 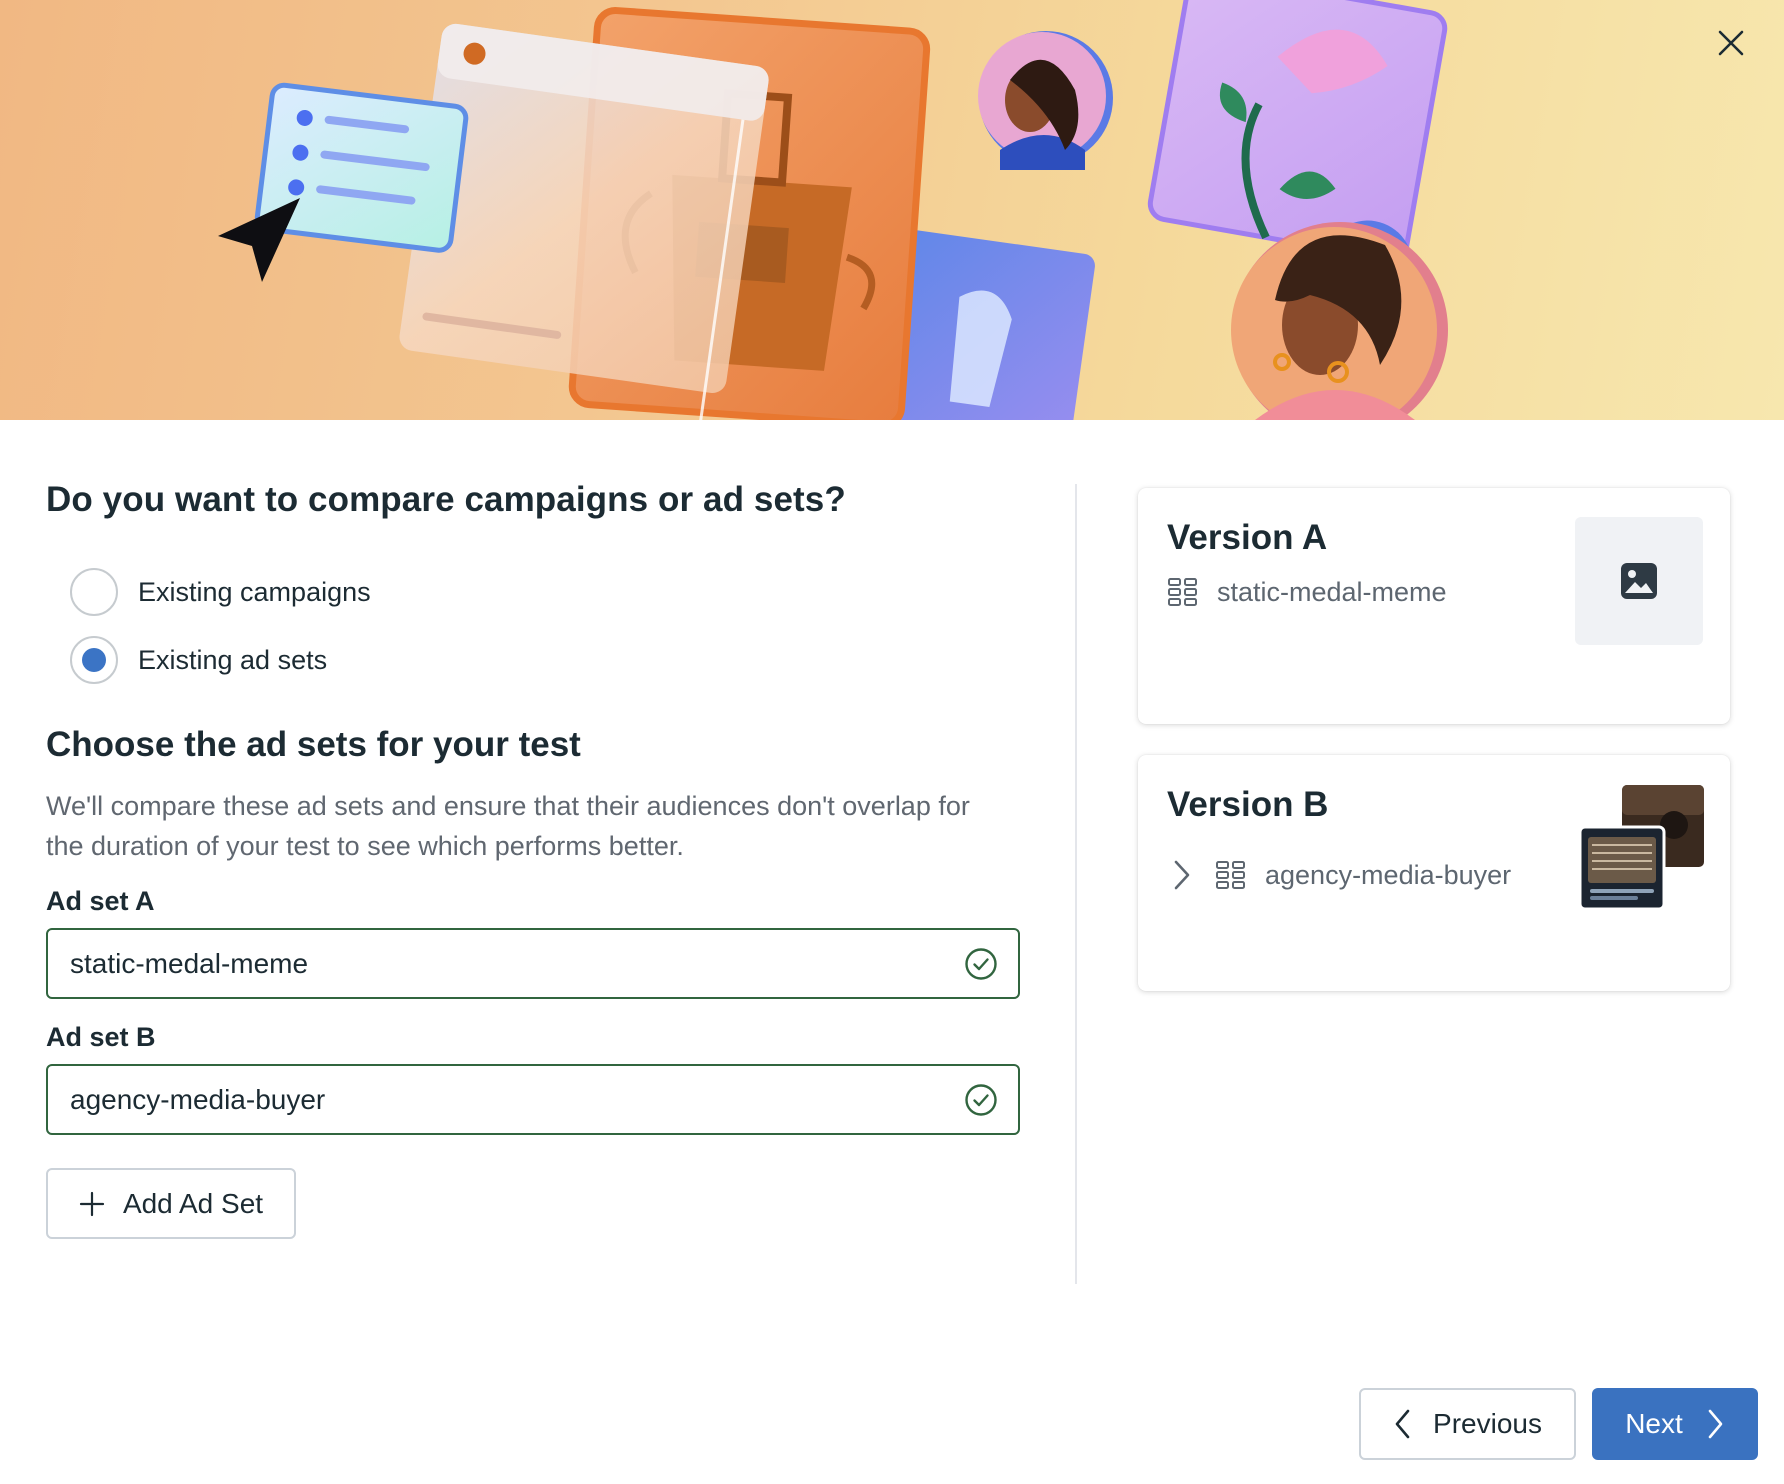 I want to click on previous-label: Previous, so click(x=1487, y=1423).